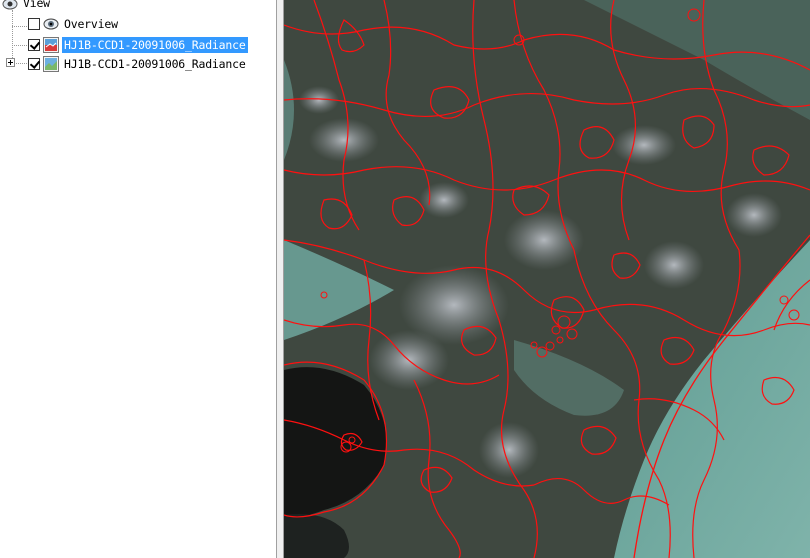 The width and height of the screenshot is (810, 558). I want to click on tree-root: View, so click(27, 6).